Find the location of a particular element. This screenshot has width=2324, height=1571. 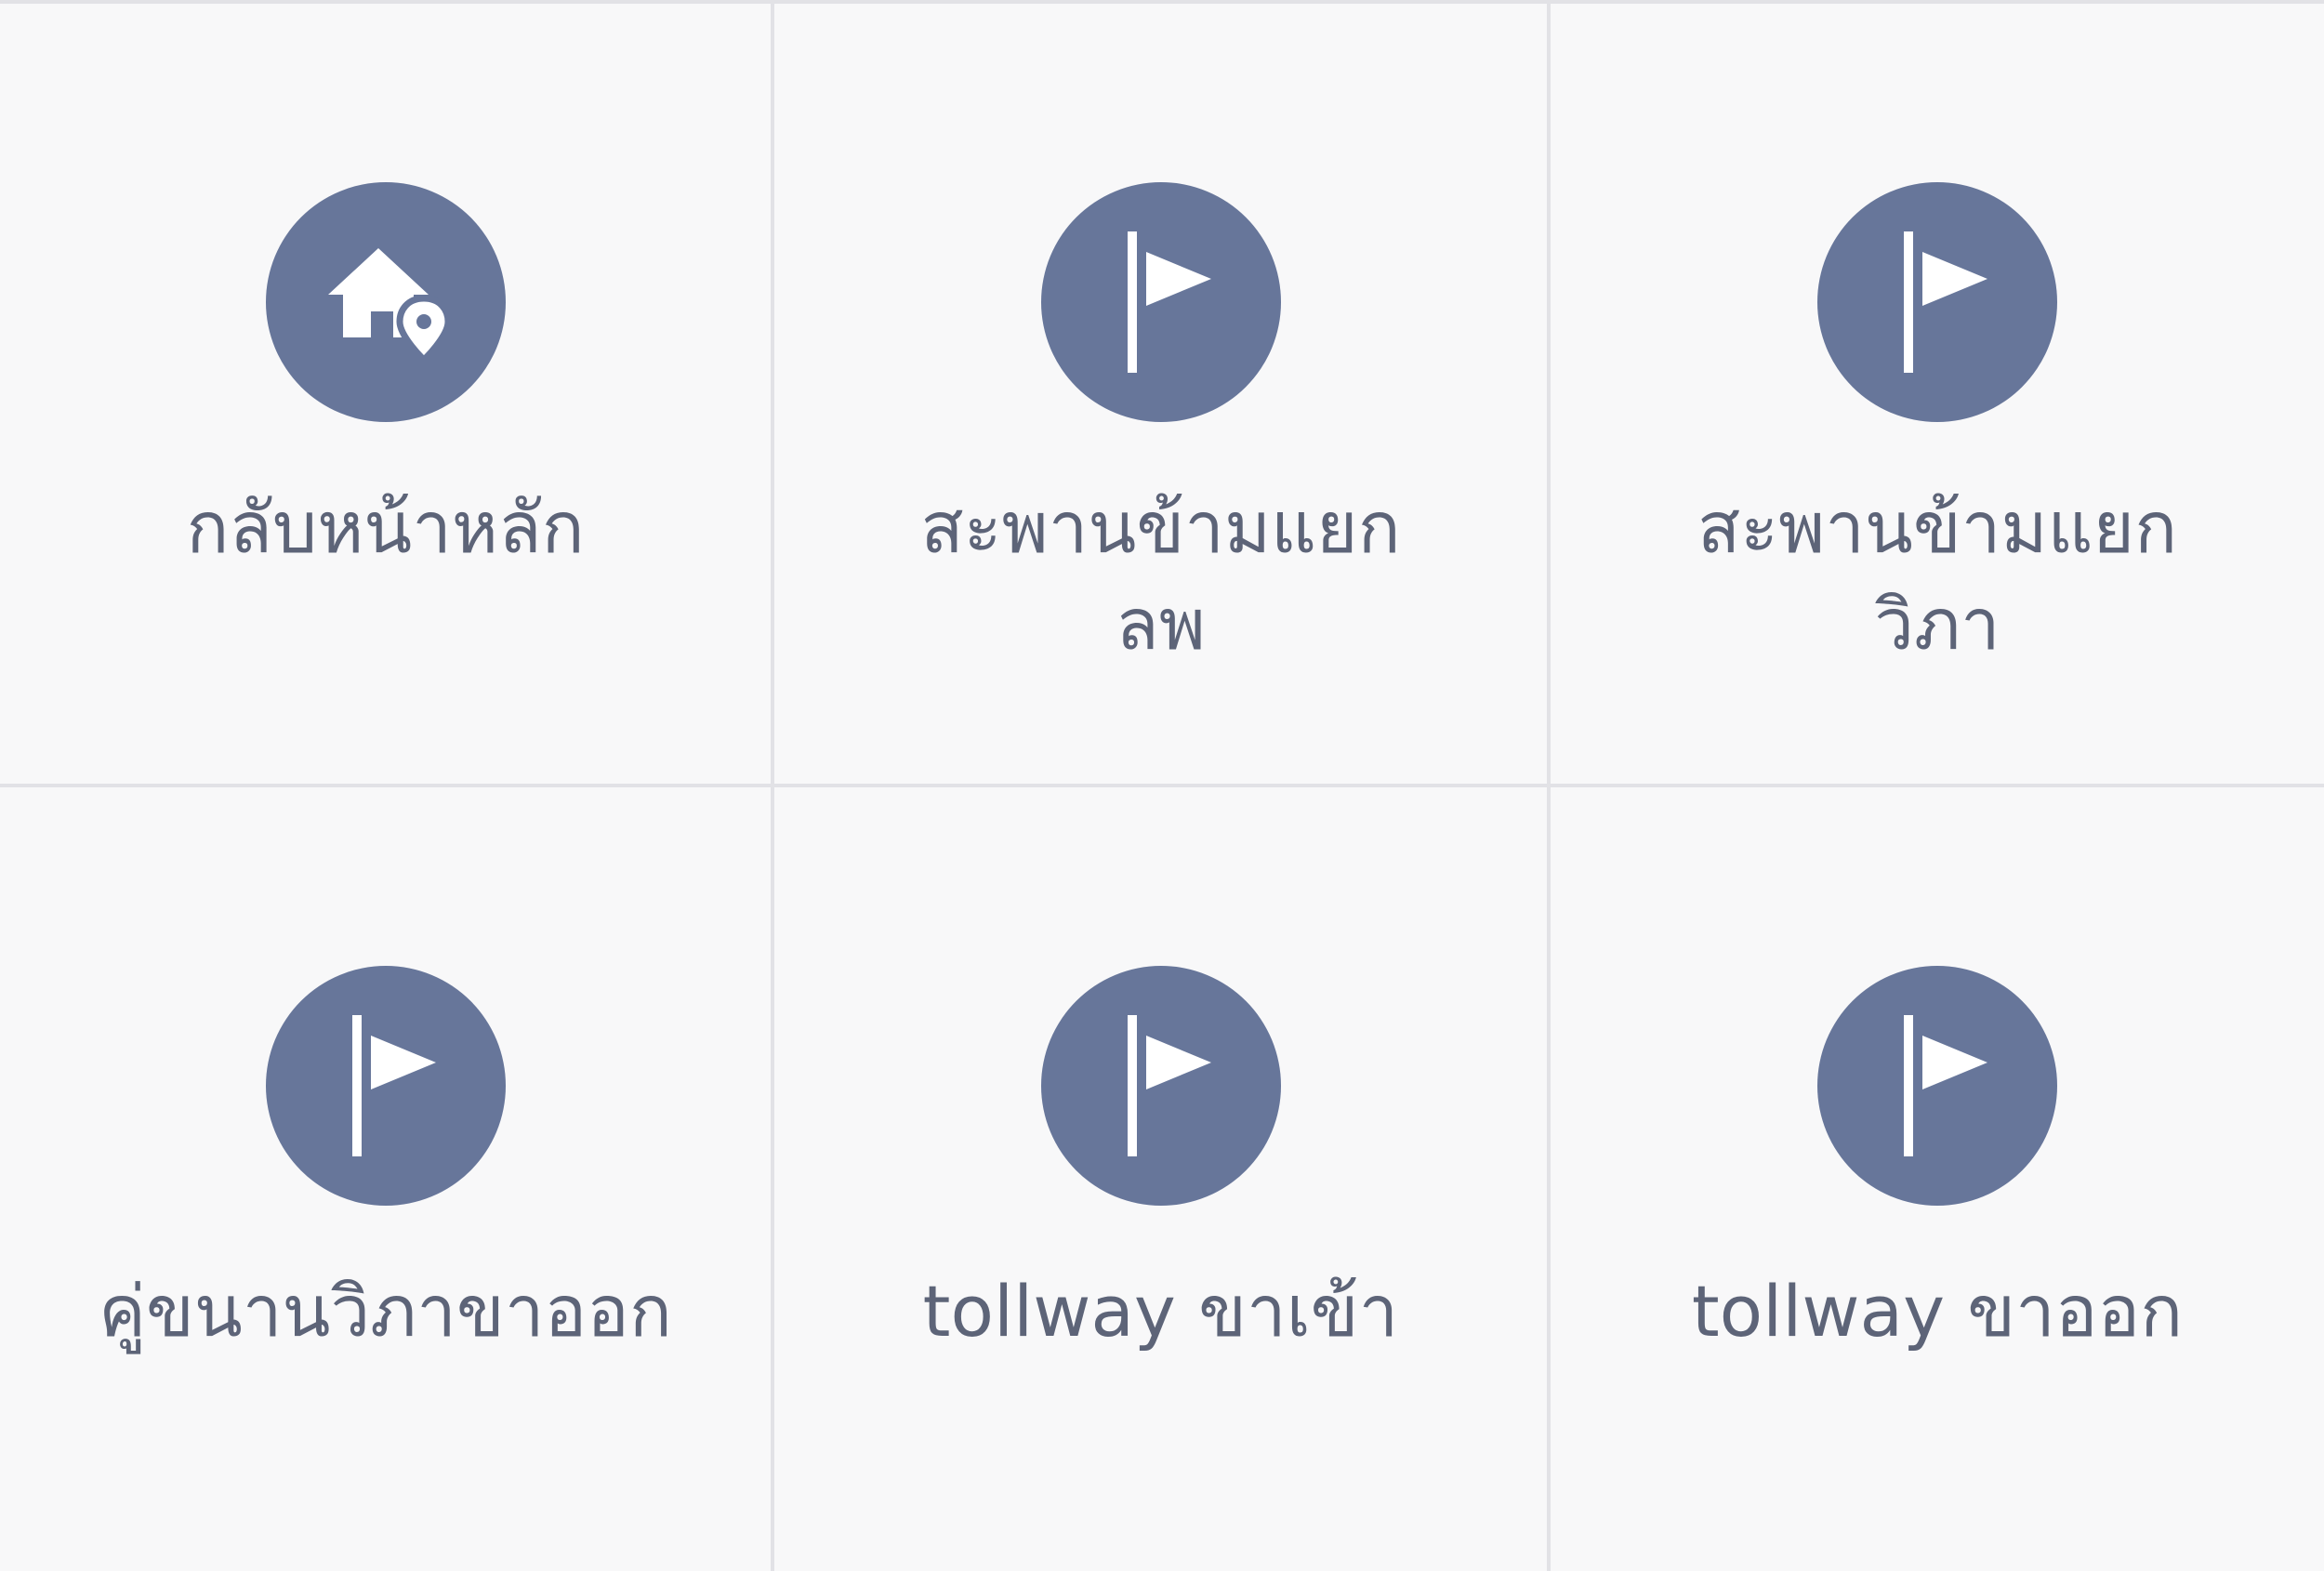

shortcut-label: สะพานข้ามแยก วิภา is located at coordinates (1937, 576).